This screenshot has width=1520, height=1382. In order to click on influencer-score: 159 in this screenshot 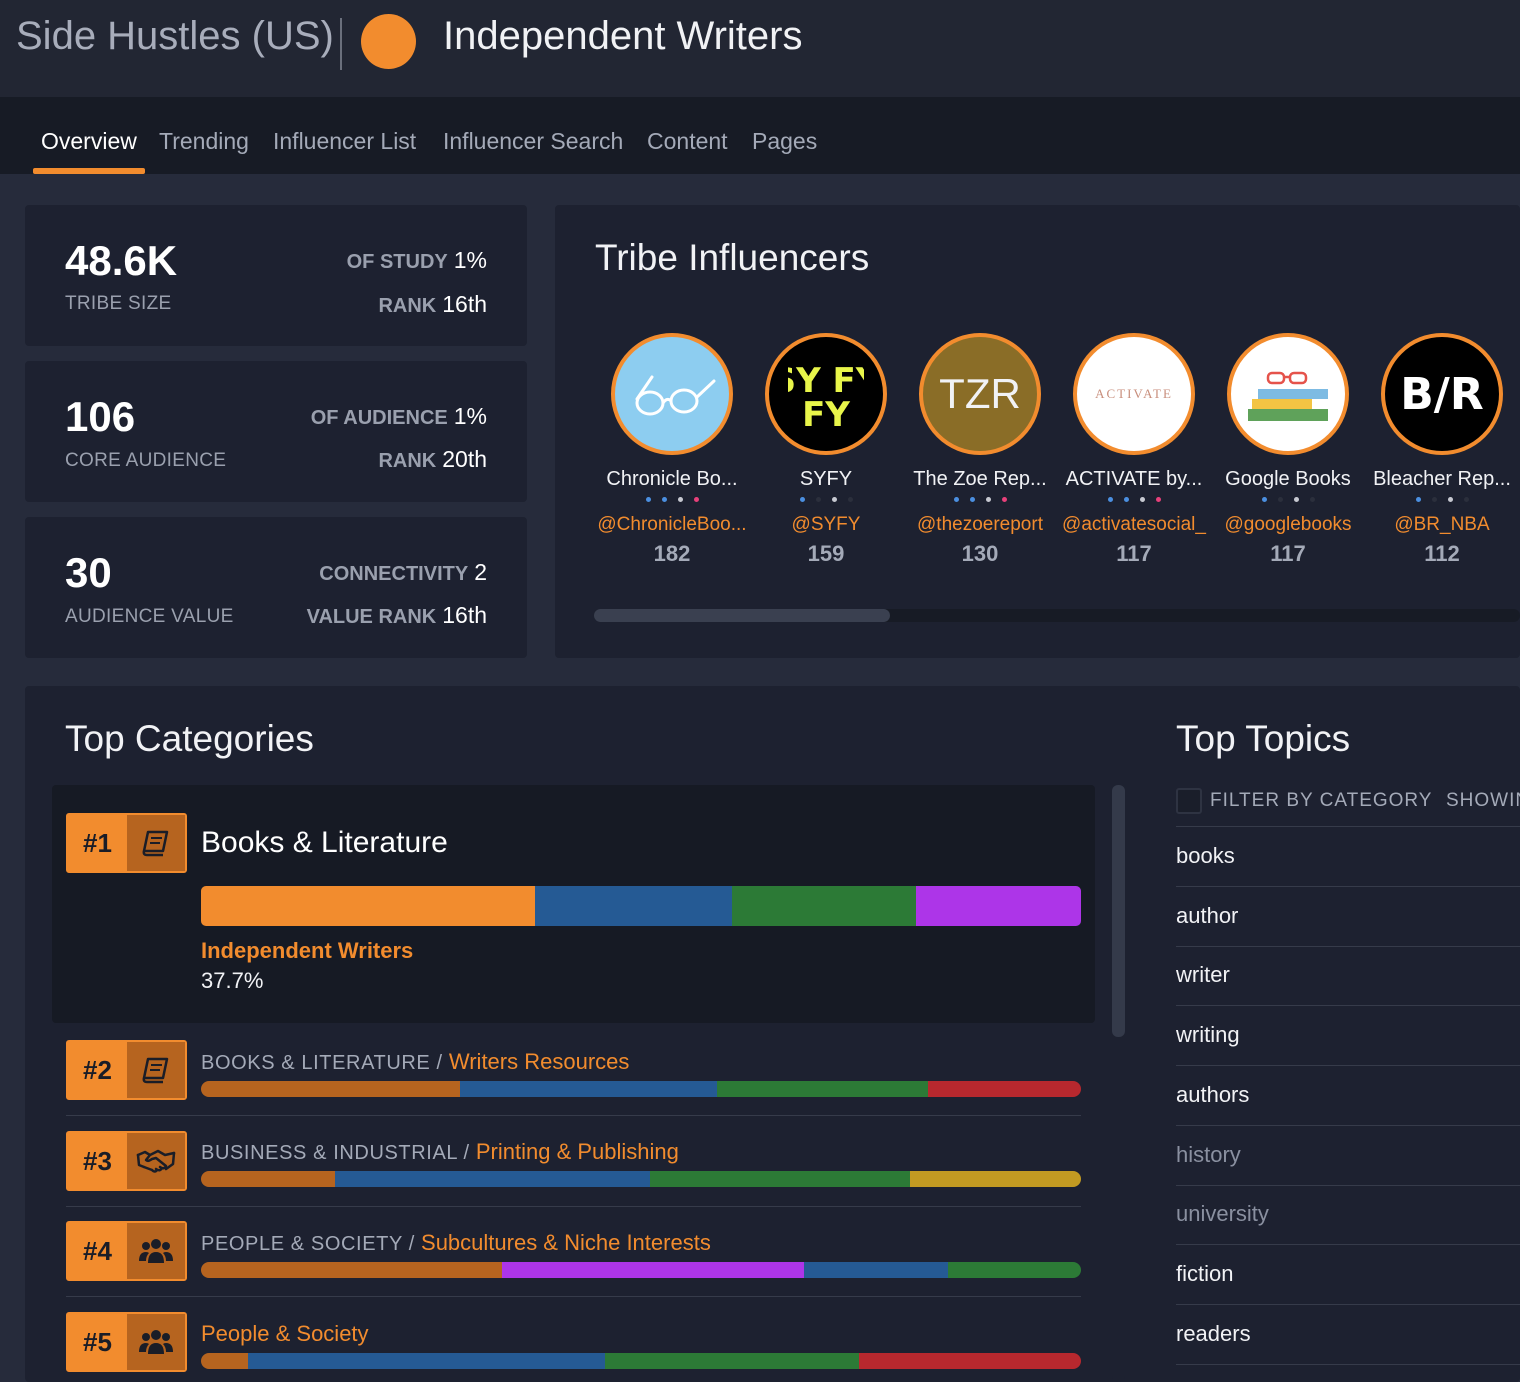, I will do `click(826, 553)`.